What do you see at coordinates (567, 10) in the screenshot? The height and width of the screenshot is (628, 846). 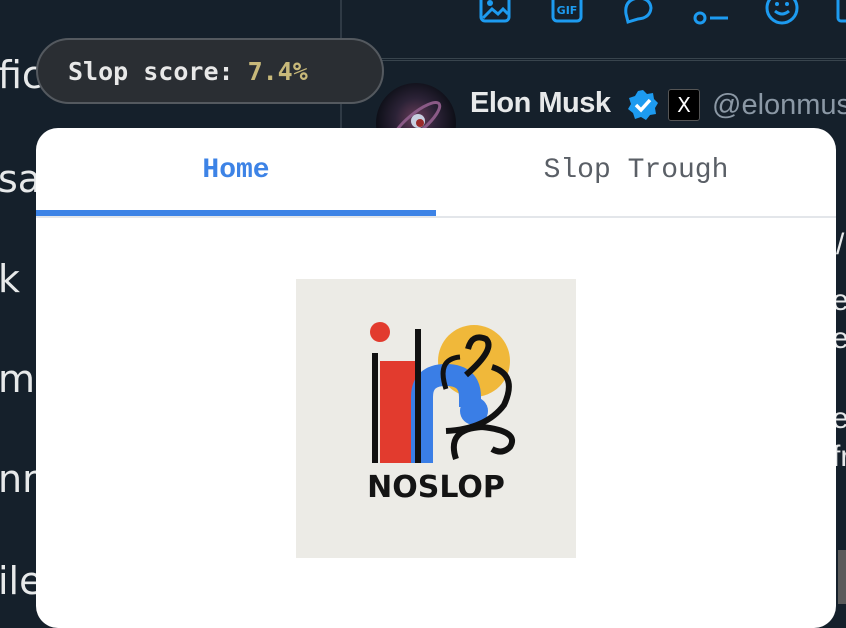 I see `svg-text: GIF` at bounding box center [567, 10].